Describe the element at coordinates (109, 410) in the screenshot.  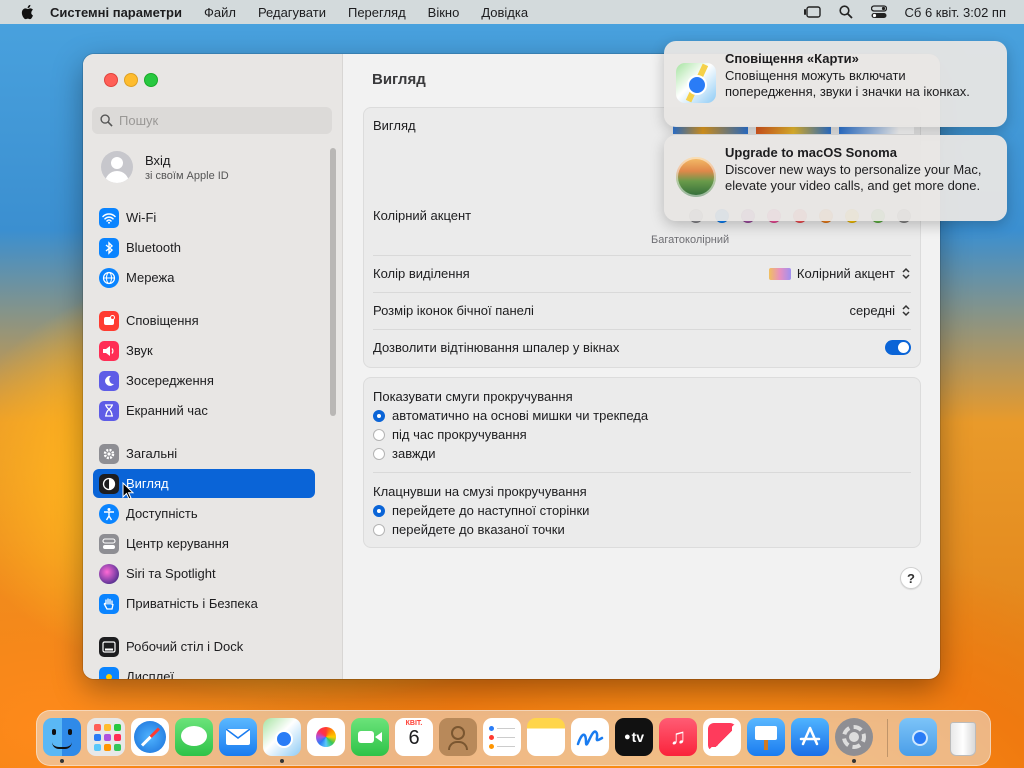
I see `hourglass-icon` at that location.